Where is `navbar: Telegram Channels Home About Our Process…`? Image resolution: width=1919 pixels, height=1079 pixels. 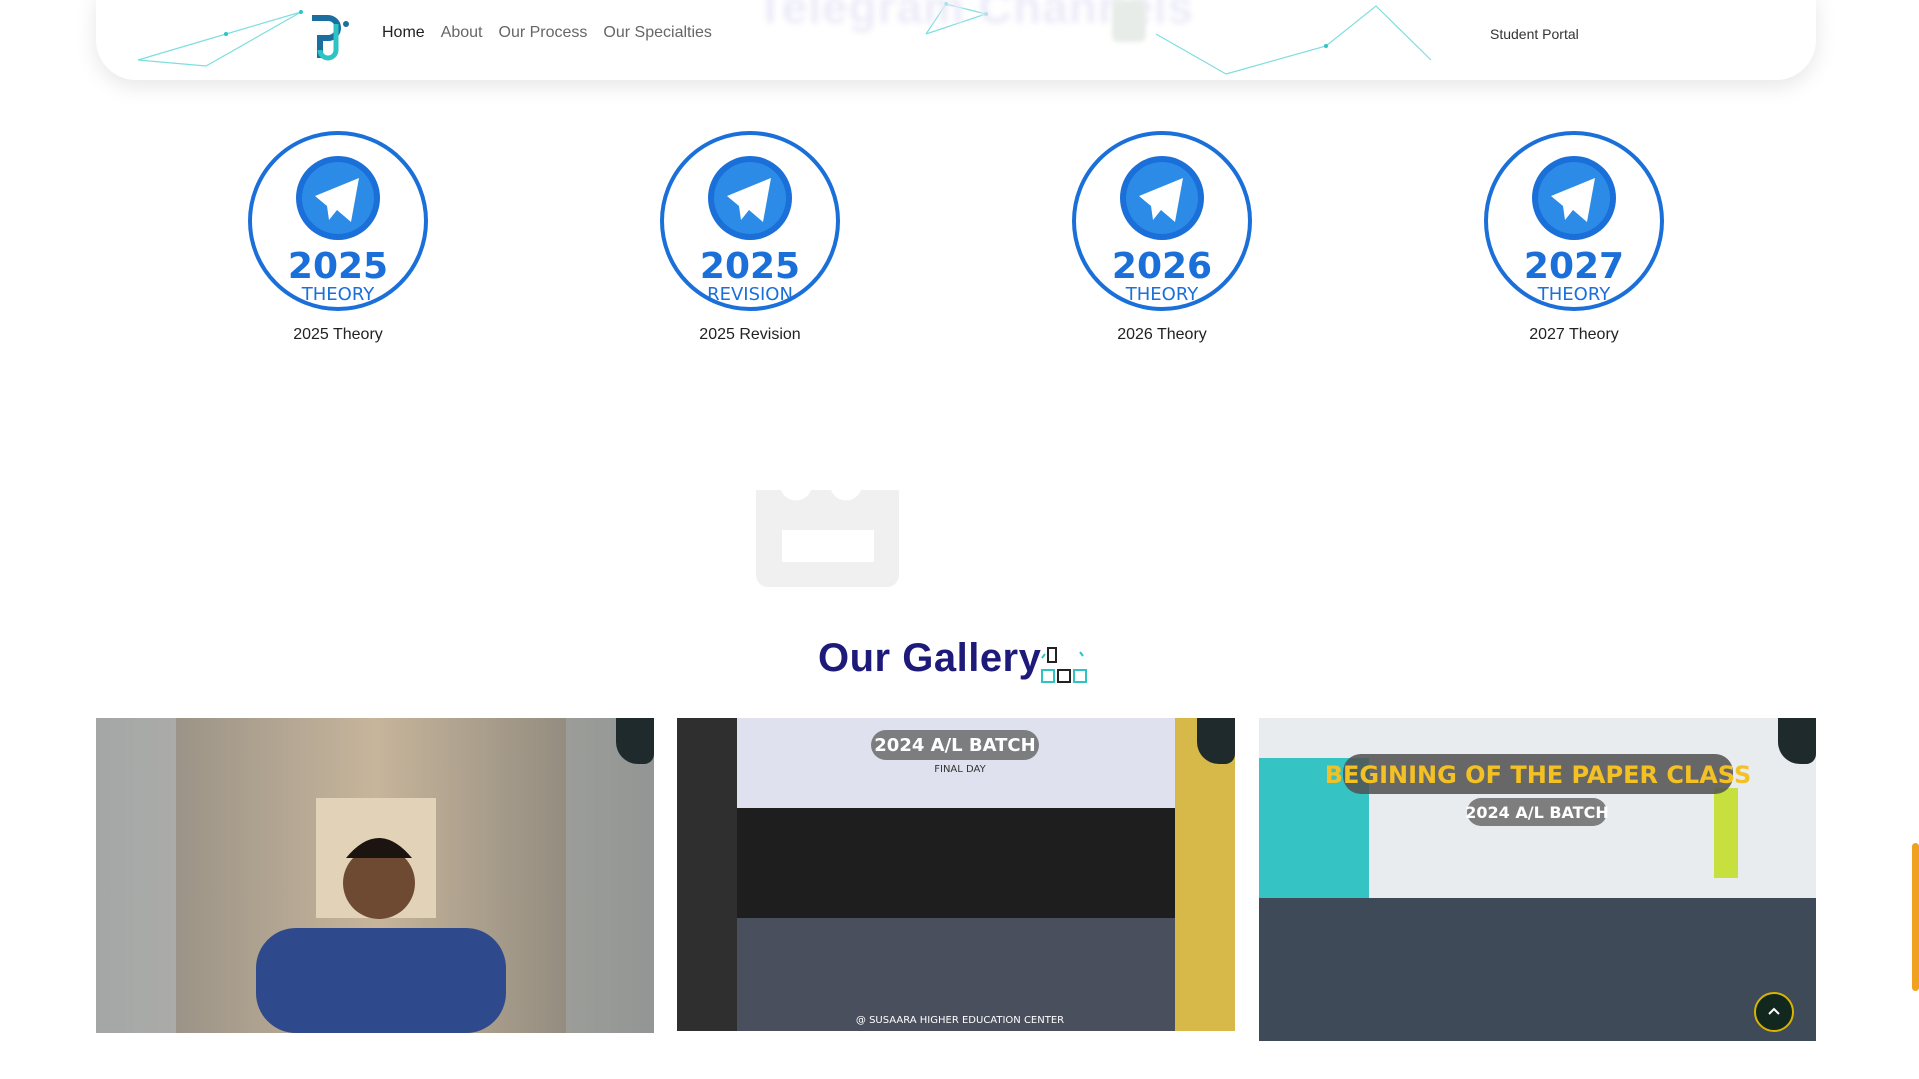
navbar: Telegram Channels Home About Our Process… is located at coordinates (956, 40).